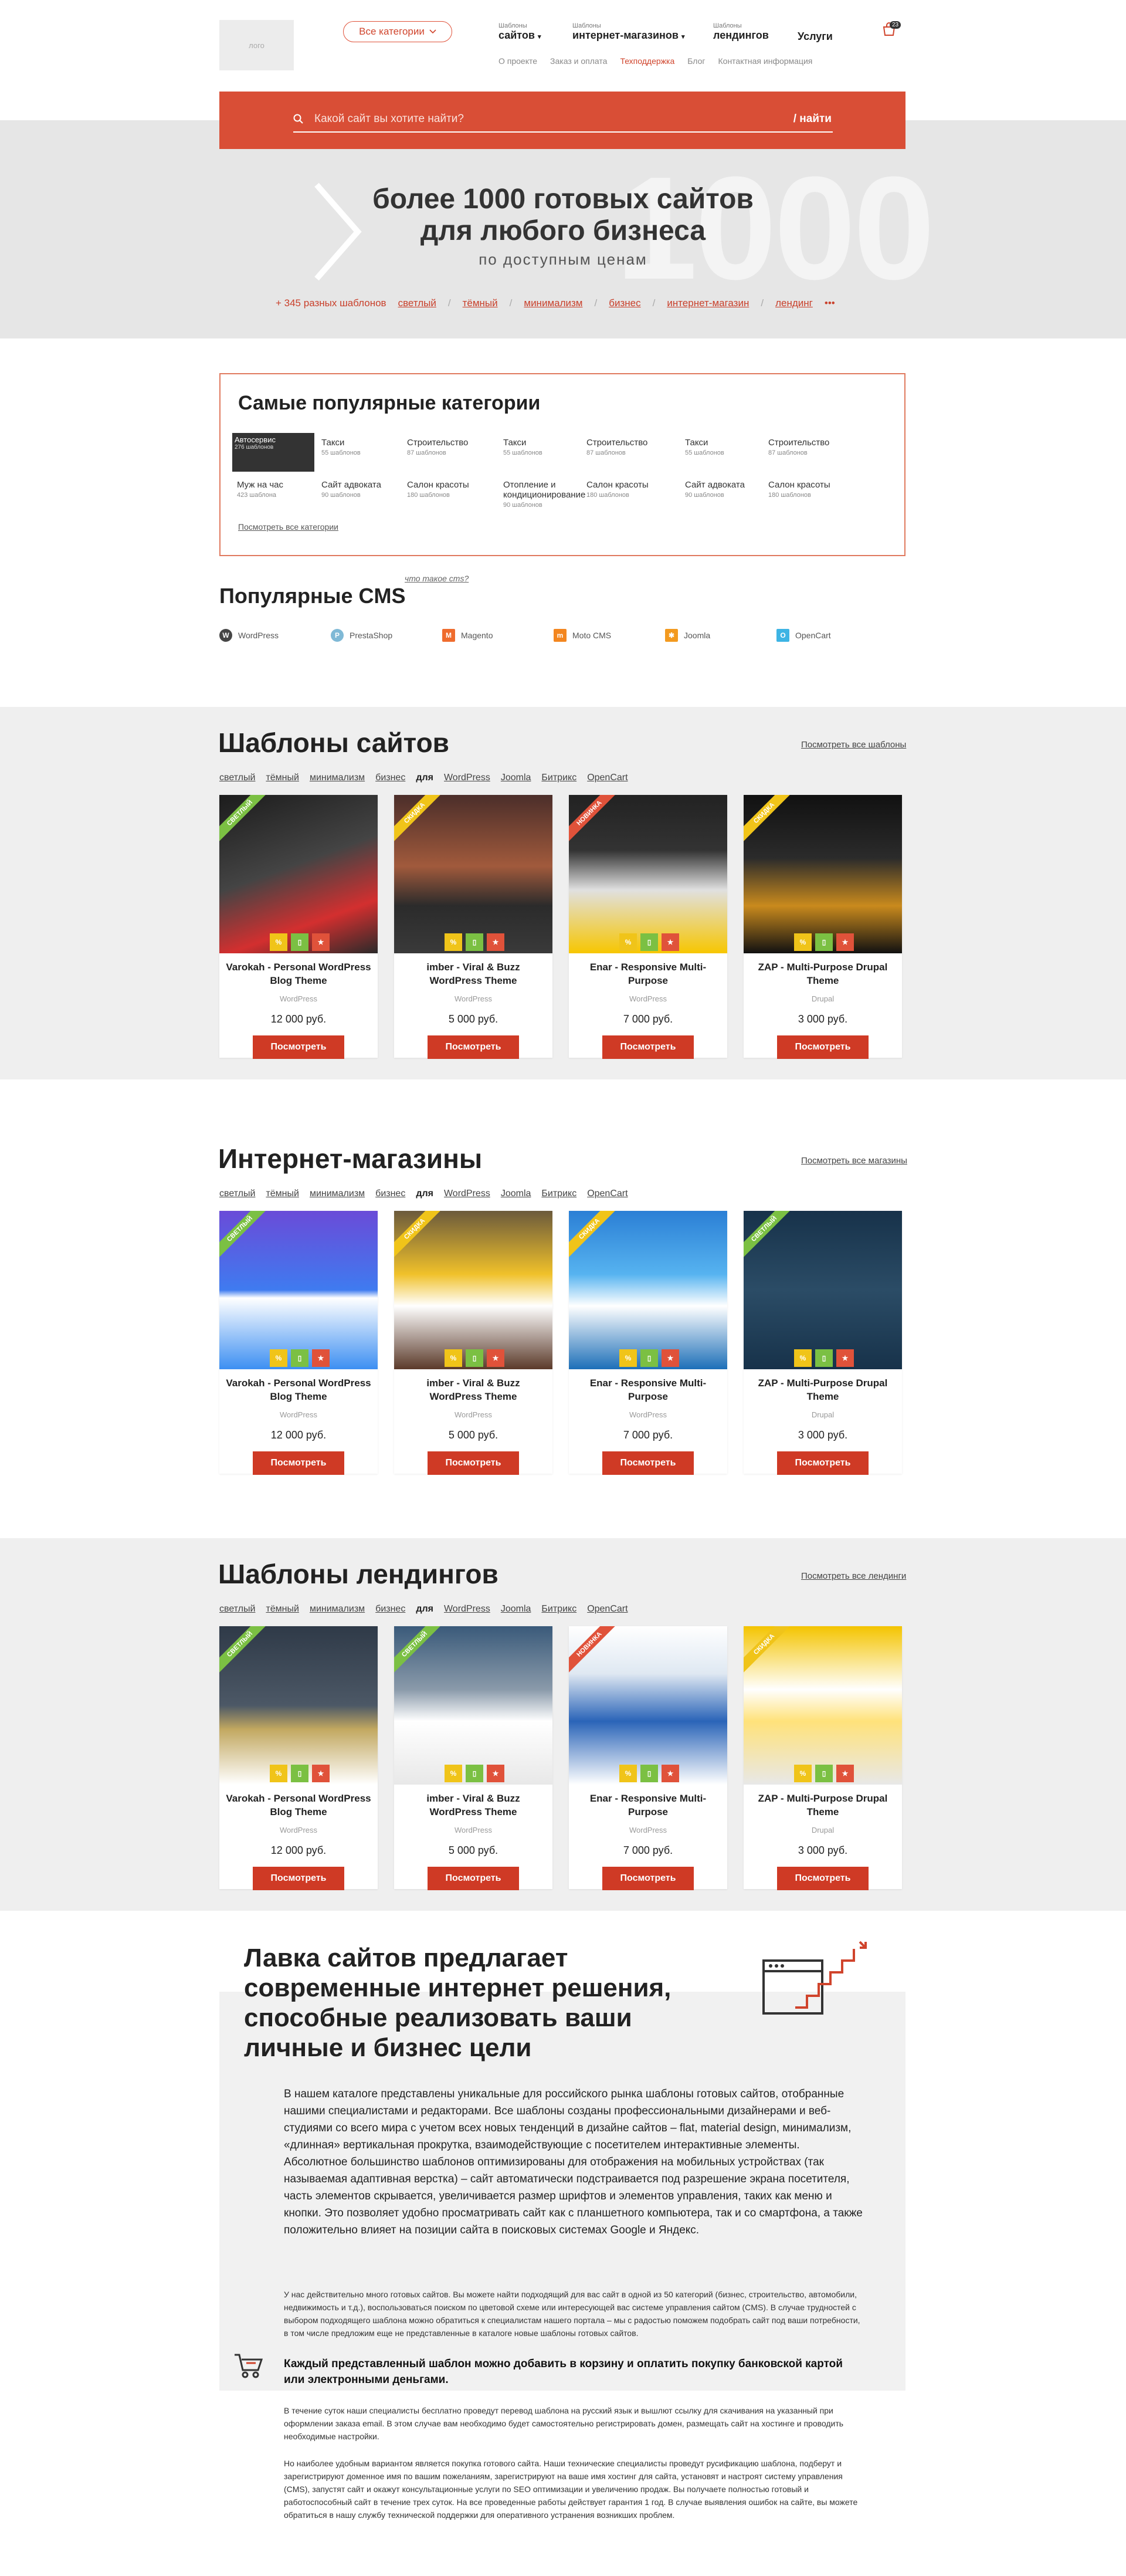  Describe the element at coordinates (553, 303) in the screenshot. I see `hero-tag: минимализм` at that location.